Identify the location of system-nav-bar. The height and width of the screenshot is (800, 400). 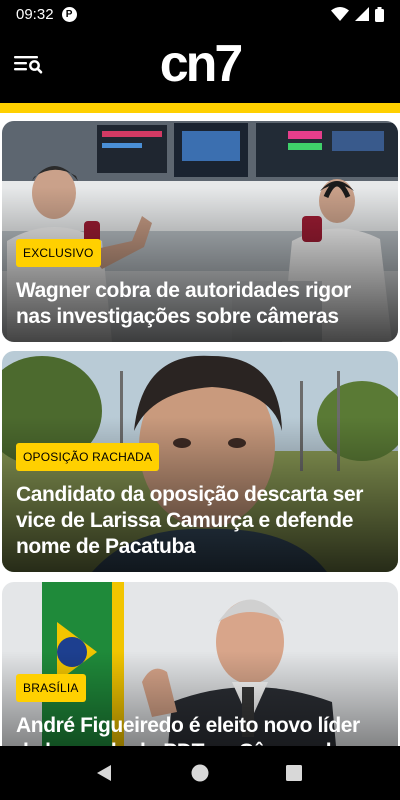
(200, 773).